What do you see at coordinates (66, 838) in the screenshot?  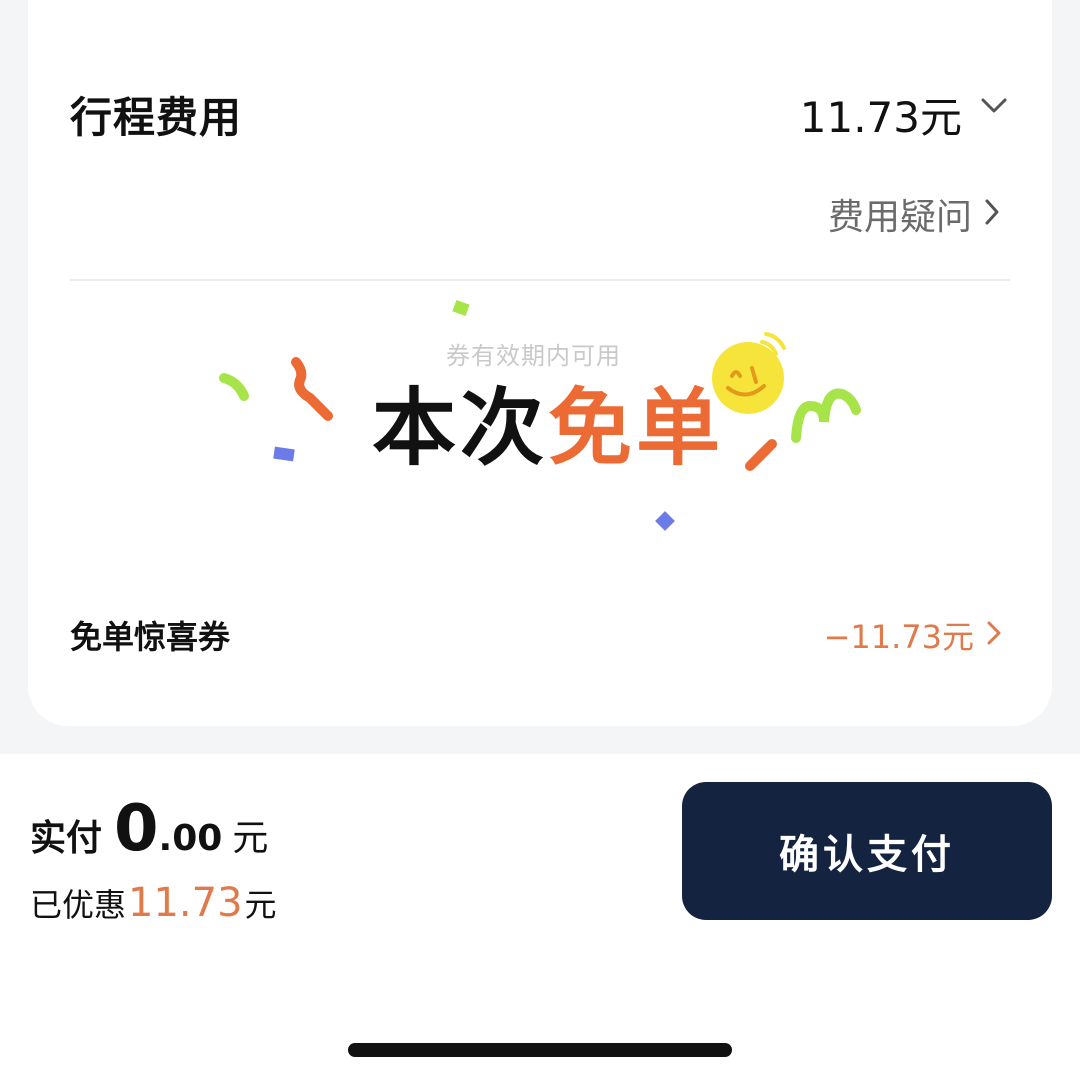 I see `paid-label: 实付` at bounding box center [66, 838].